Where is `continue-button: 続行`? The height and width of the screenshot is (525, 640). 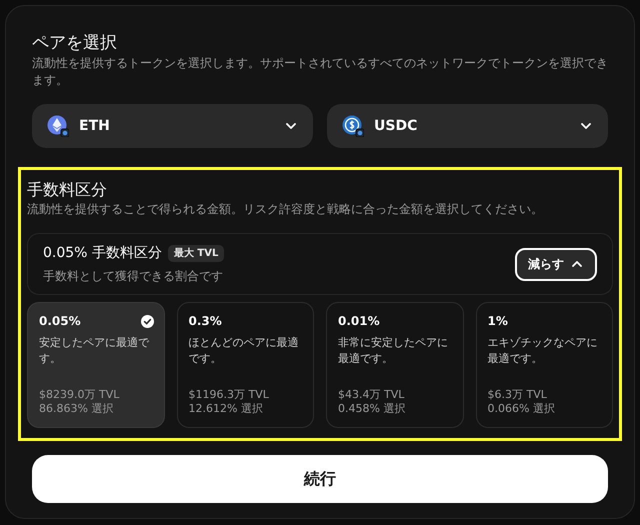 continue-button: 続行 is located at coordinates (320, 479).